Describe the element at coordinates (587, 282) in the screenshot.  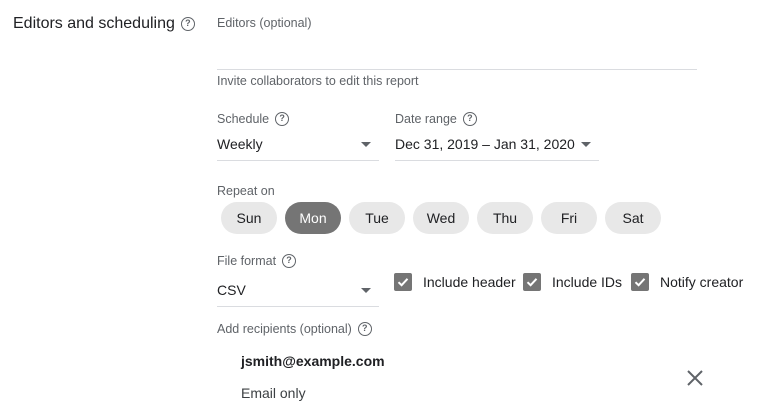
I see `include-ids-label: Include IDs` at that location.